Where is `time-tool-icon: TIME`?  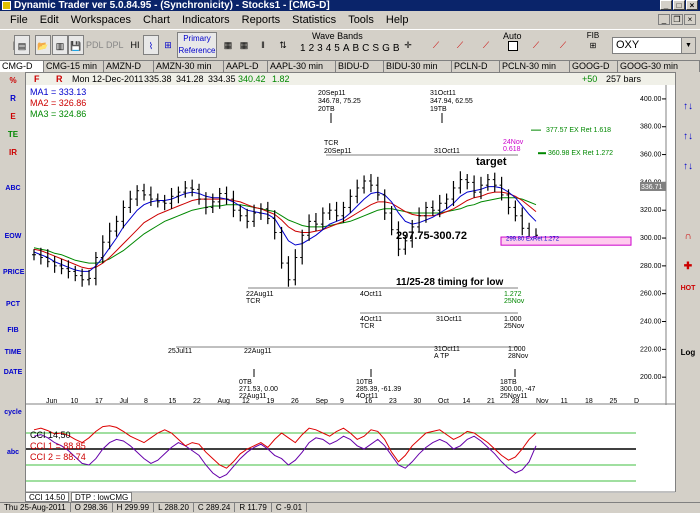
time-tool-icon: TIME is located at coordinates (13, 352).